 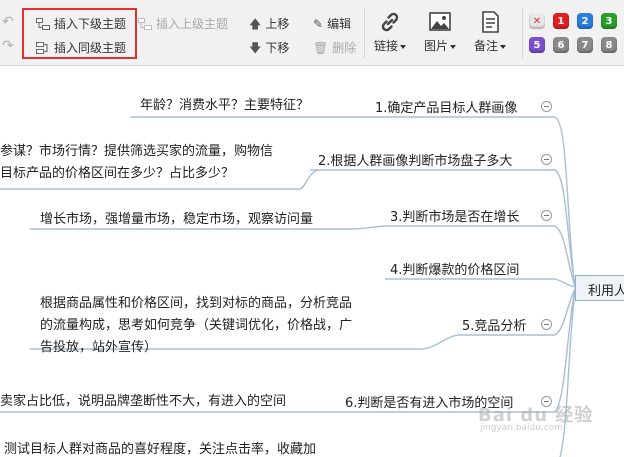 What do you see at coordinates (494, 324) in the screenshot?
I see `branch-topic-5: 5.竞品分析` at bounding box center [494, 324].